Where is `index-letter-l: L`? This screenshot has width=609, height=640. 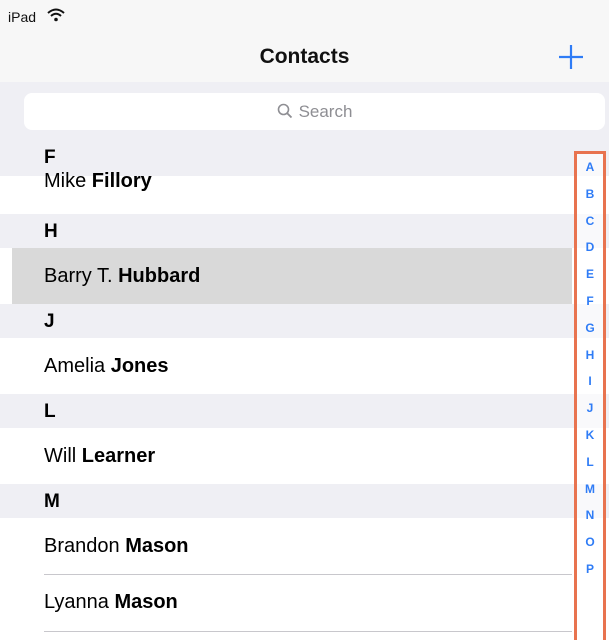 index-letter-l: L is located at coordinates (590, 462).